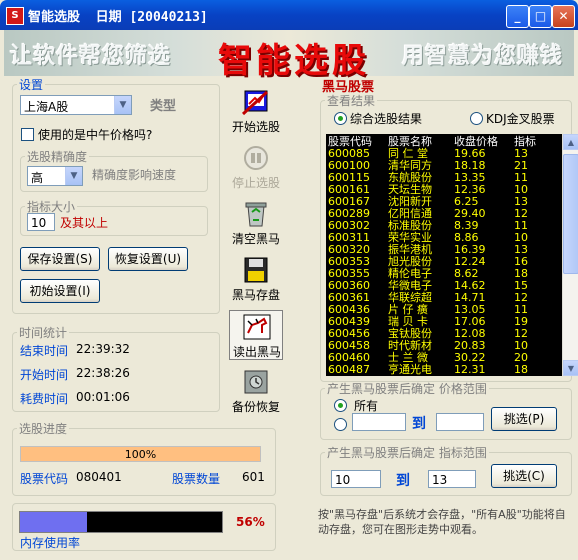 The height and width of the screenshot is (560, 578). I want to click on indicator-range-legend: 产生黑马股票后确定 指标范围, so click(407, 453).